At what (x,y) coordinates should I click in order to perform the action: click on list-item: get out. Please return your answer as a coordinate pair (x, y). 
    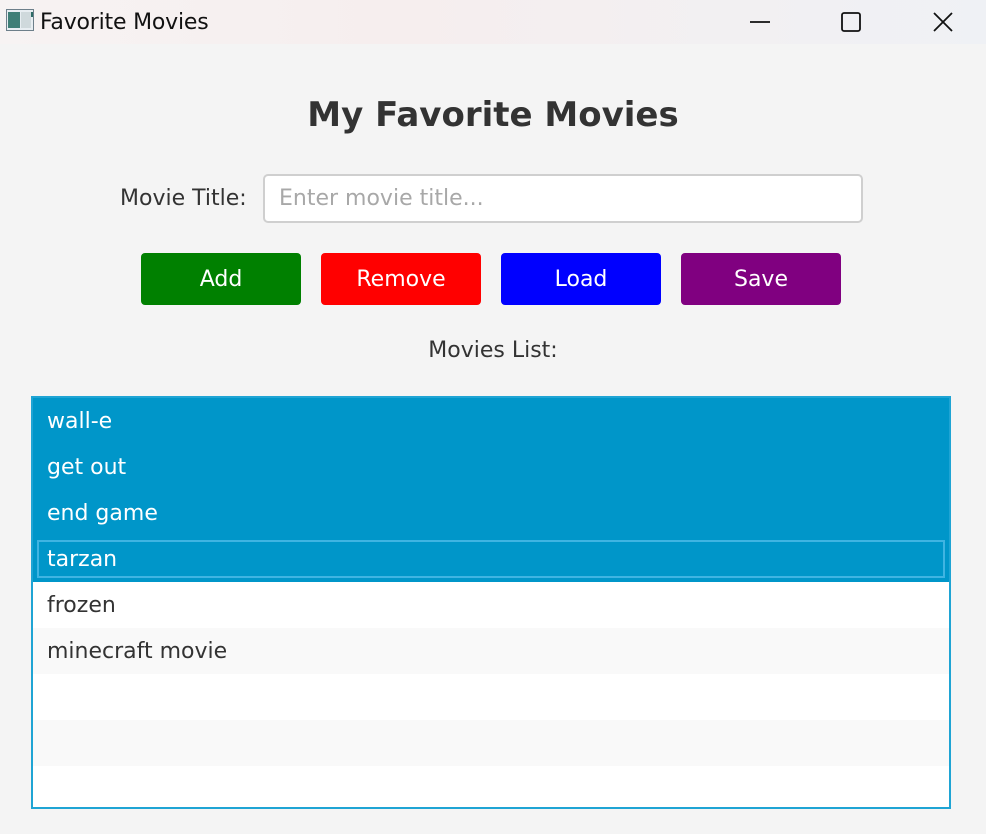
    Looking at the image, I should click on (491, 467).